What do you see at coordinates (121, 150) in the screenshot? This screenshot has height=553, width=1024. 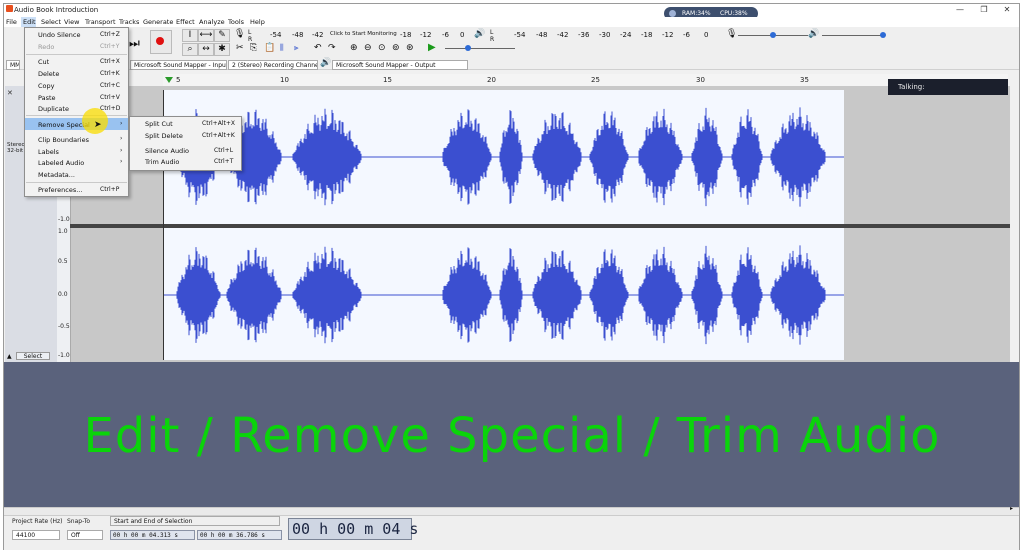 I see `submenu-arrow-icon: ›` at bounding box center [121, 150].